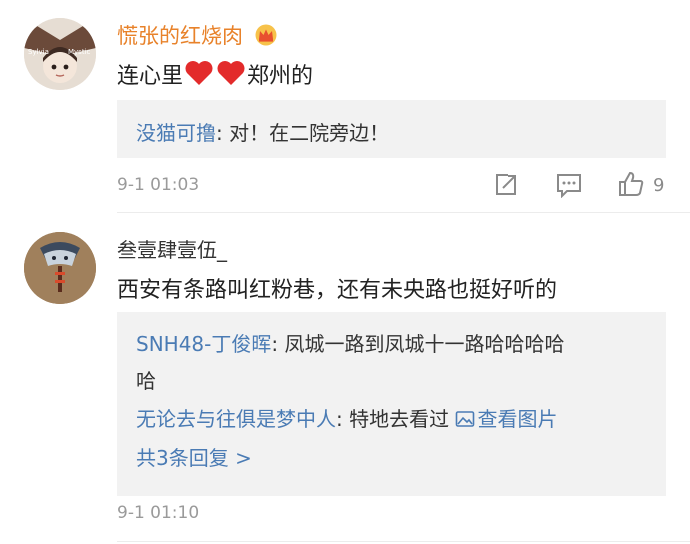 The width and height of the screenshot is (690, 544). What do you see at coordinates (38, 52) in the screenshot?
I see `avatar-label-left: Sylvia` at bounding box center [38, 52].